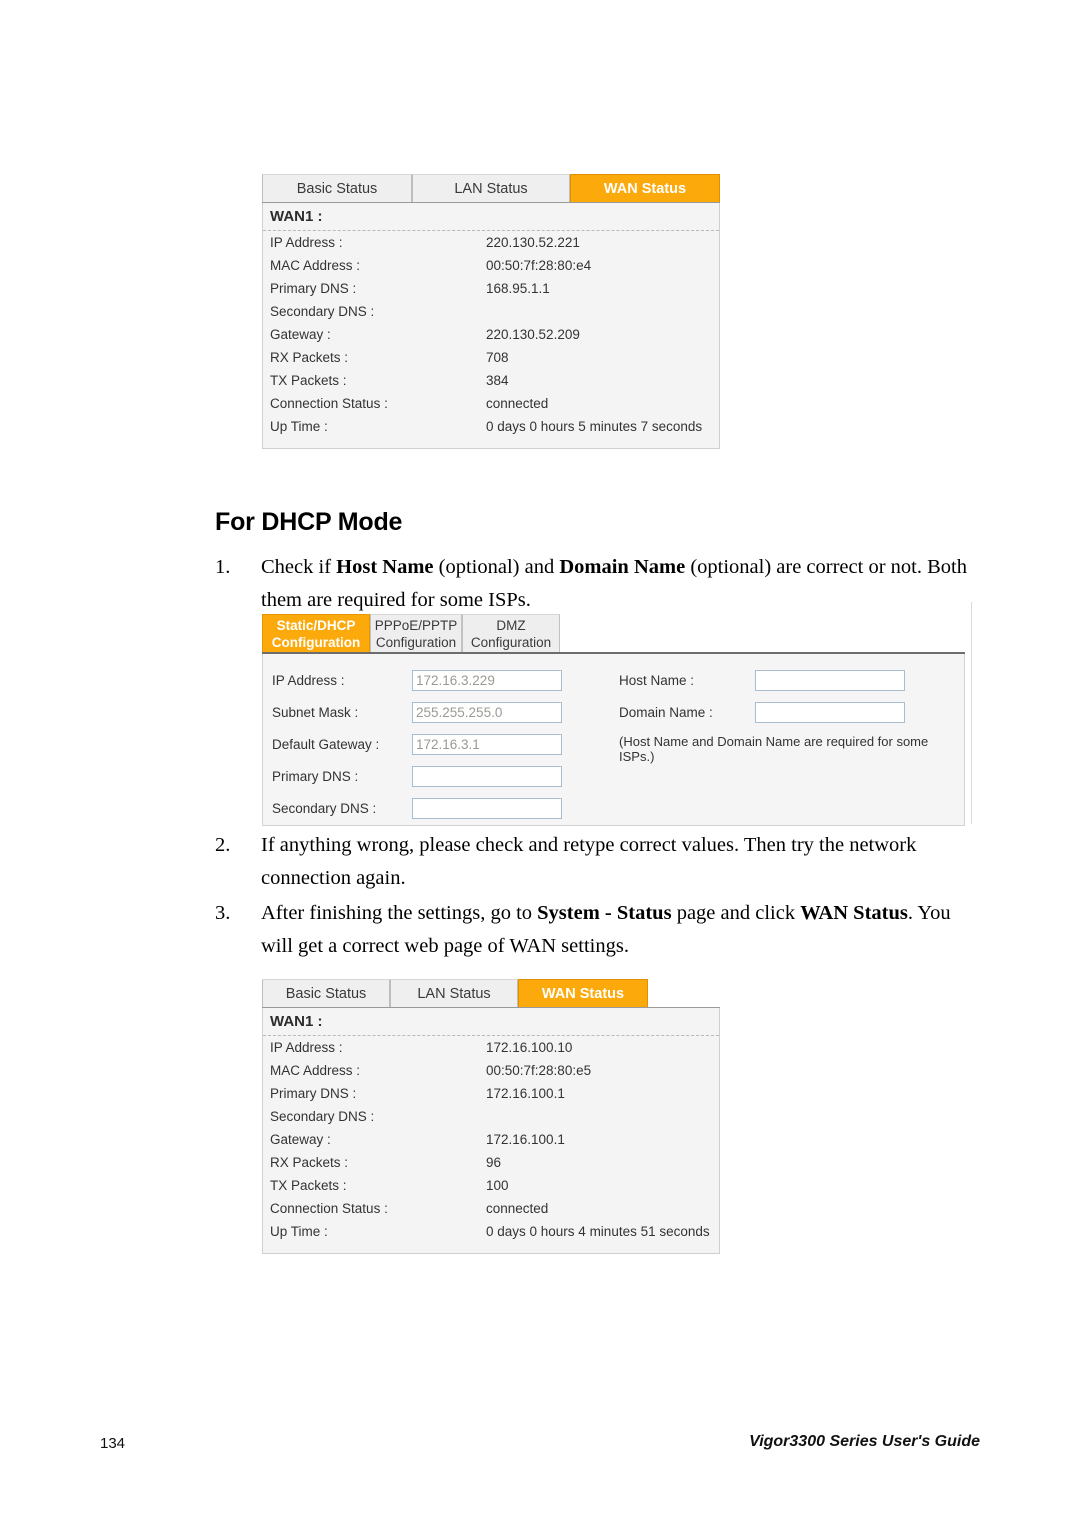  I want to click on table-row: RX Packets : 96, so click(491, 1162).